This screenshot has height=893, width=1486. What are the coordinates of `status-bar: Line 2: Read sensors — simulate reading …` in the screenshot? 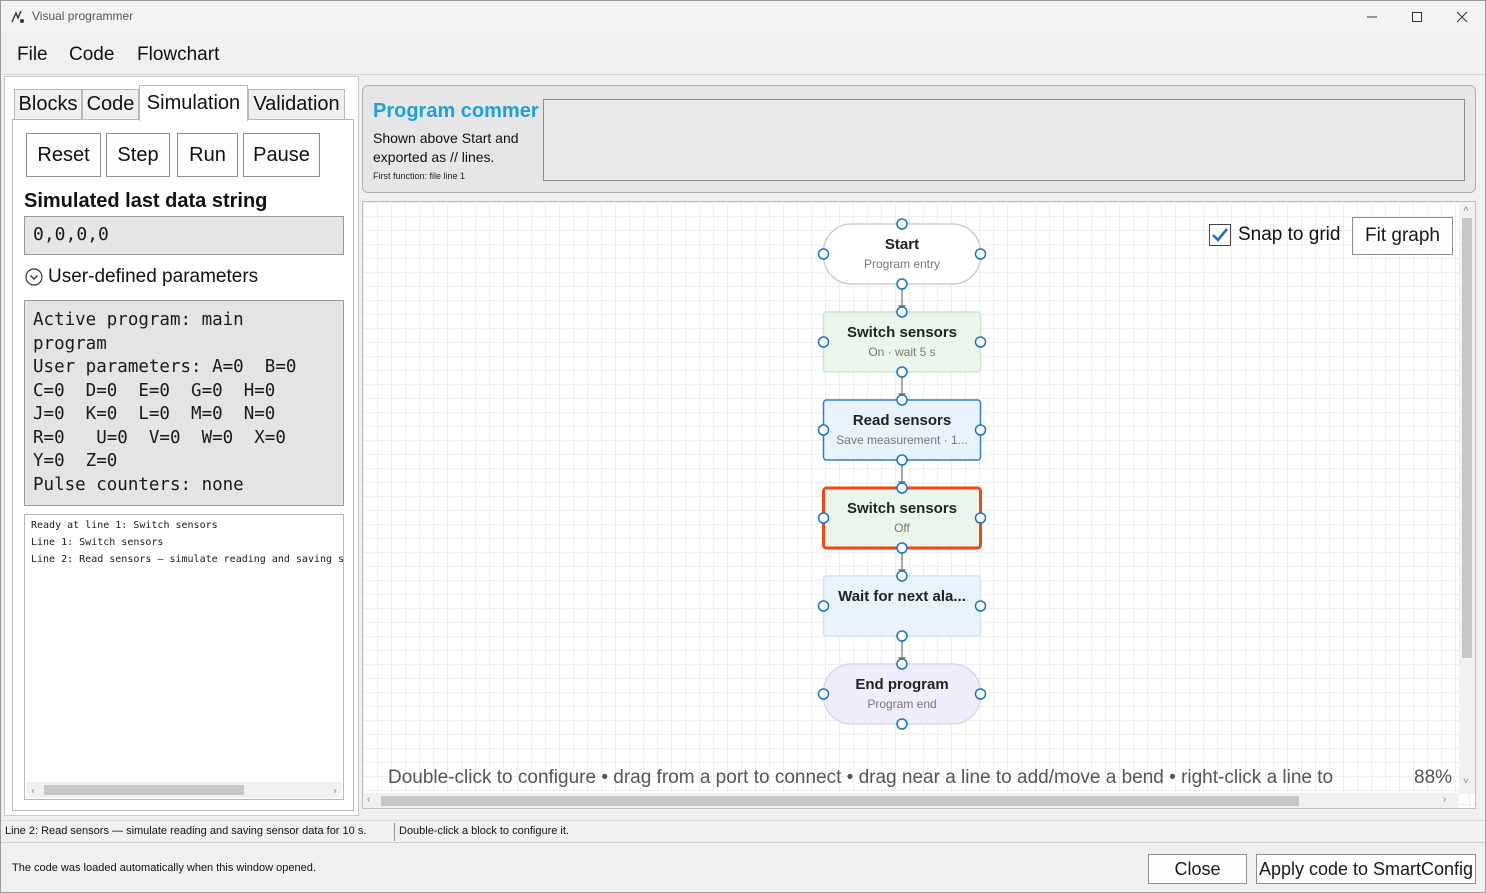 It's located at (743, 831).